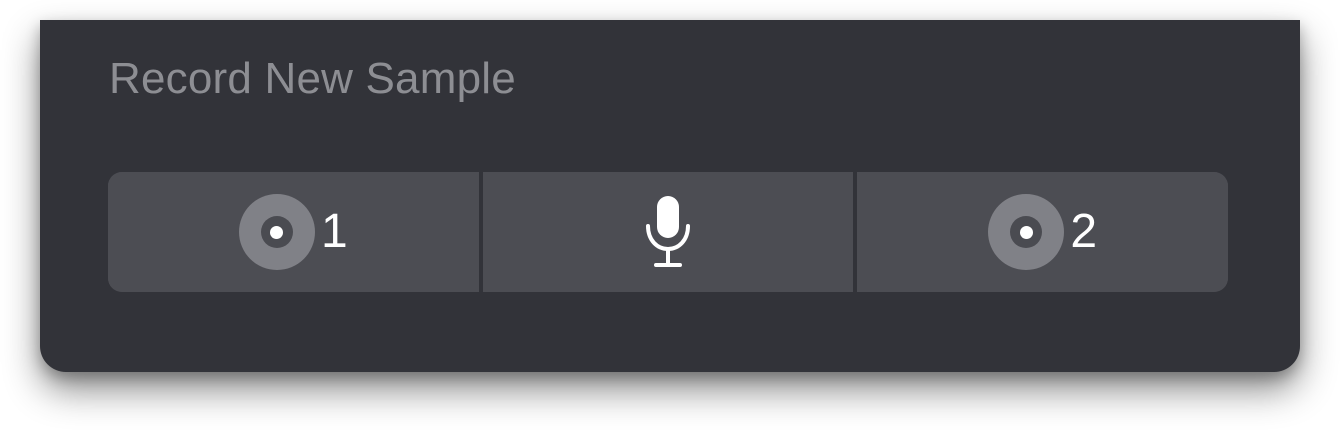 This screenshot has height=432, width=1340. Describe the element at coordinates (312, 78) in the screenshot. I see `panel-title: Record New Sample` at that location.